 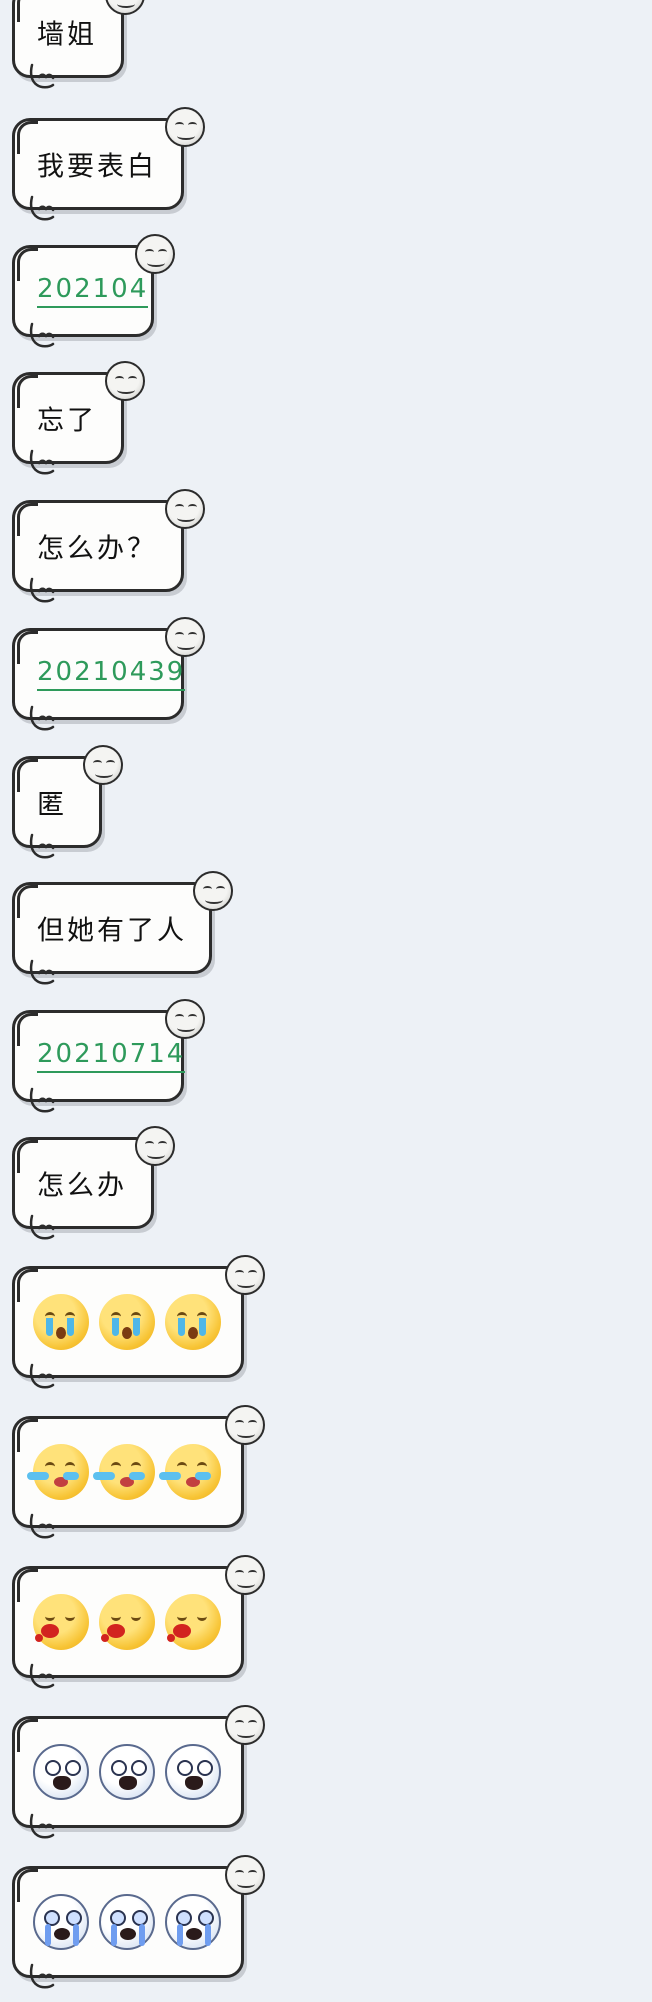 I want to click on message-text: 怎么办？, so click(x=97, y=549).